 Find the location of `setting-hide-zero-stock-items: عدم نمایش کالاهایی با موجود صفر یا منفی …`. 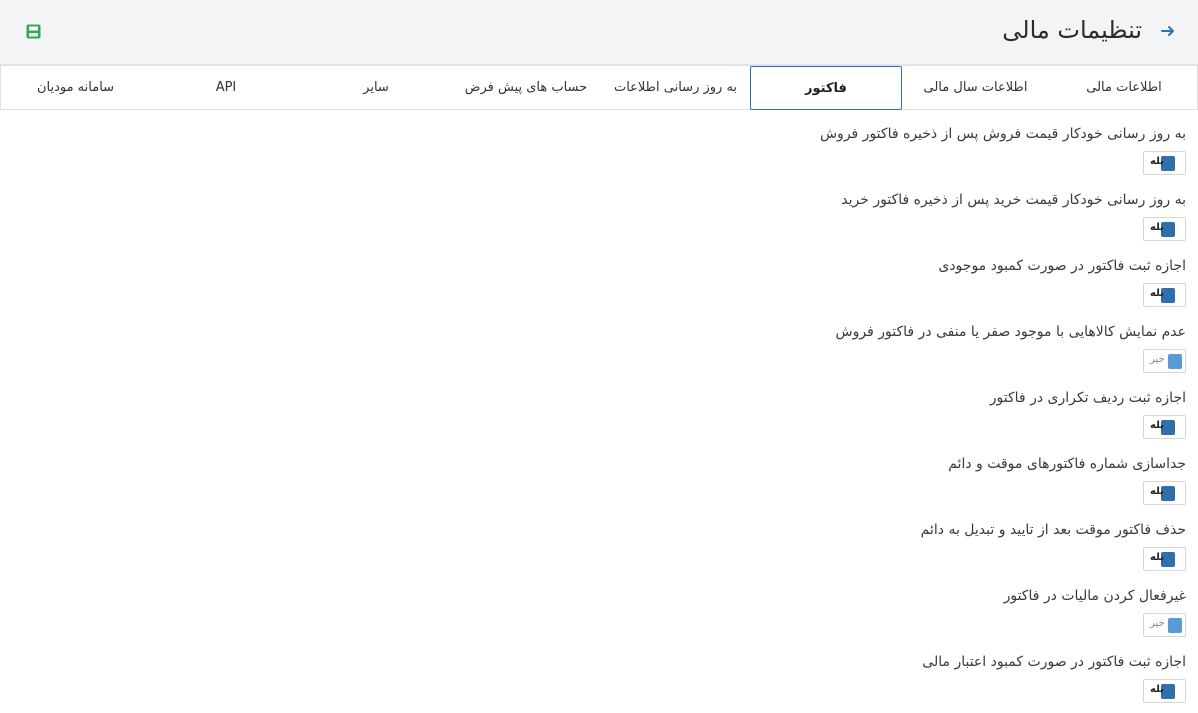

setting-hide-zero-stock-items: عدم نمایش کالاهایی با موجود صفر یا منفی … is located at coordinates (786, 341).